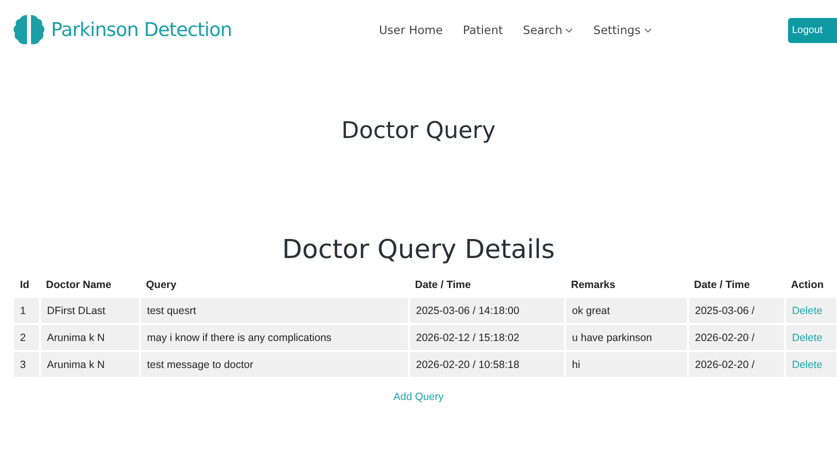 The image size is (837, 451). I want to click on add-query-link: Add Query, so click(418, 397).